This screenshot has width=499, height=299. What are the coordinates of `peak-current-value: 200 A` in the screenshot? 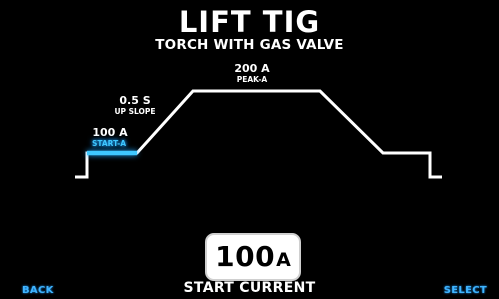 It's located at (252, 68).